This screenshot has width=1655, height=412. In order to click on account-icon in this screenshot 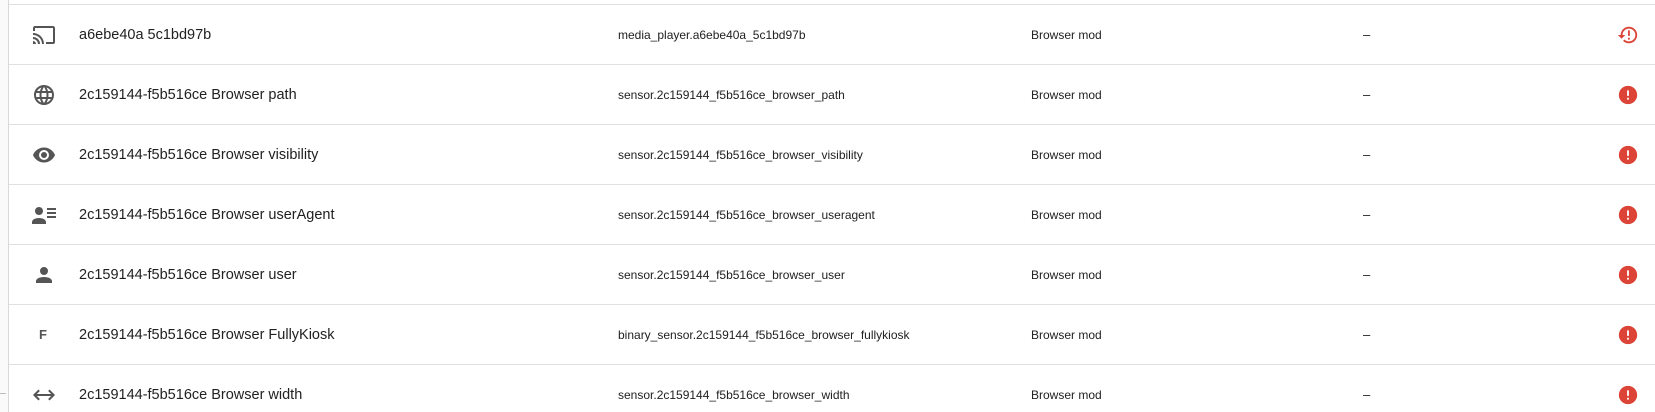, I will do `click(44, 275)`.